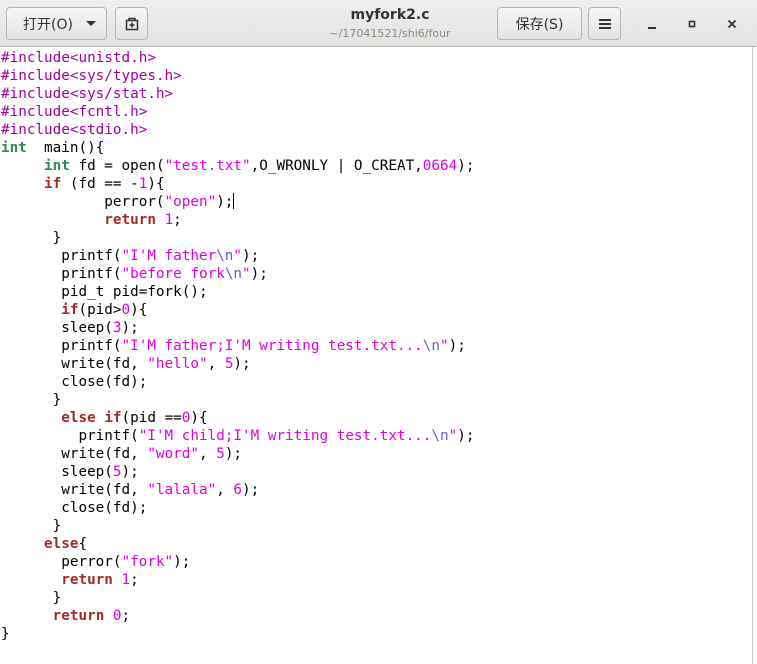  I want to click on maximize-button, so click(692, 24).